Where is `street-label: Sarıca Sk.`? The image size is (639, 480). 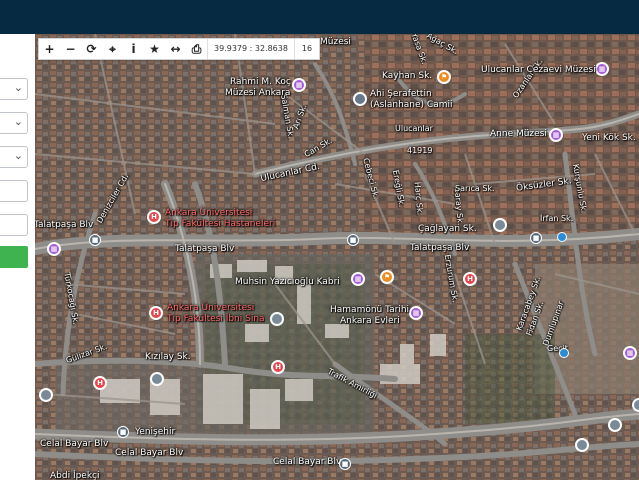 street-label: Sarıca Sk. is located at coordinates (475, 188).